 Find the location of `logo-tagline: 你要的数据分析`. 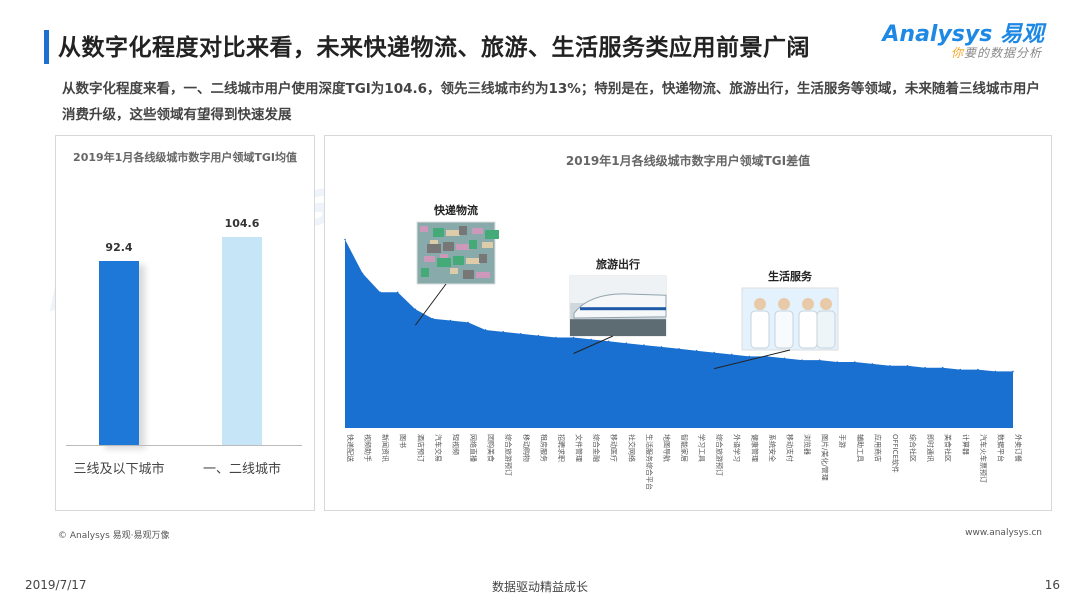

logo-tagline: 你要的数据分析 is located at coordinates (996, 52).